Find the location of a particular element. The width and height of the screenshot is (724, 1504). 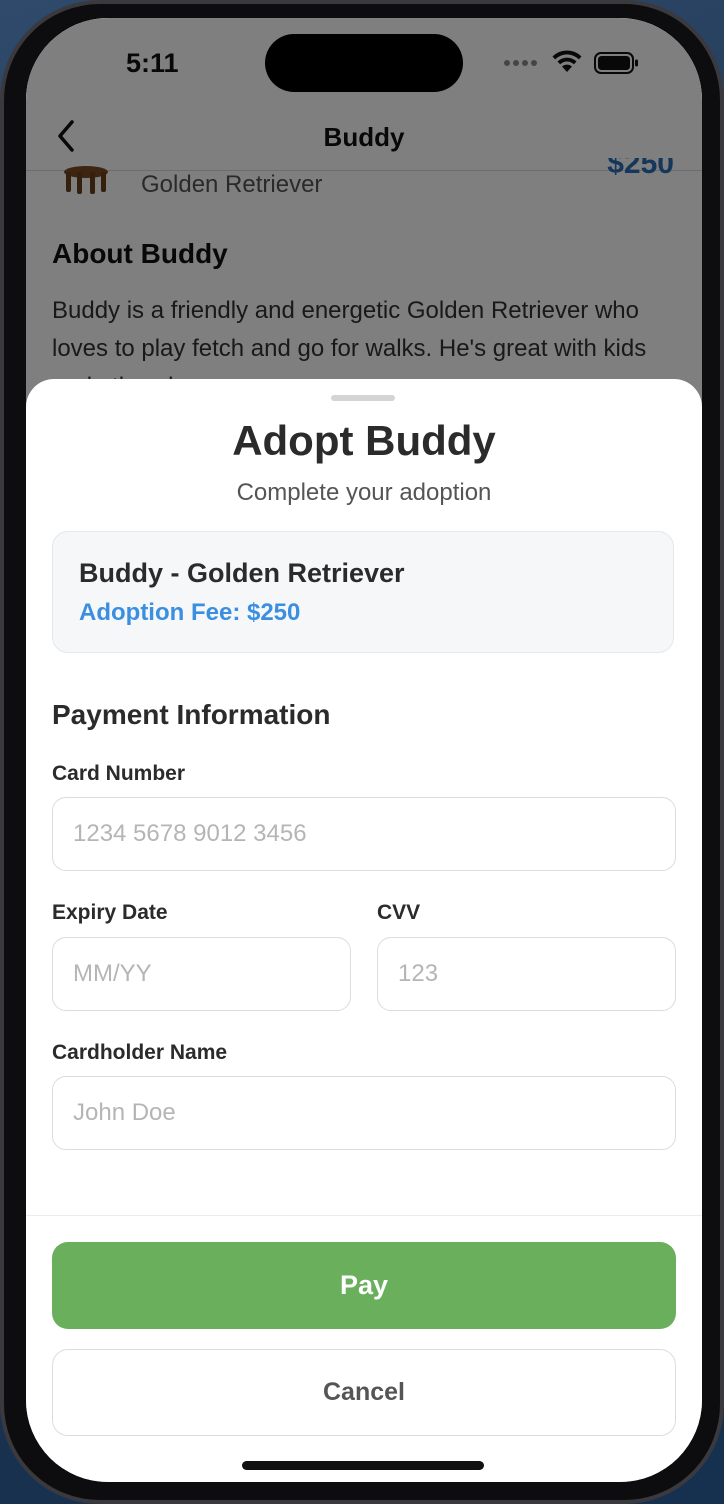

cvv-label: CVV is located at coordinates (399, 912).